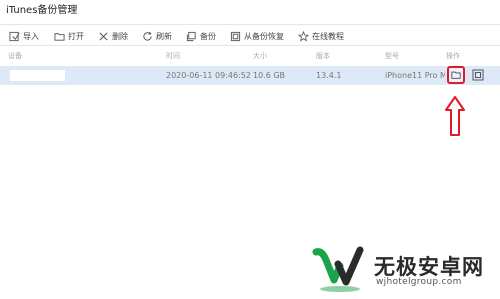  What do you see at coordinates (164, 36) in the screenshot?
I see `refresh-label: 刷新` at bounding box center [164, 36].